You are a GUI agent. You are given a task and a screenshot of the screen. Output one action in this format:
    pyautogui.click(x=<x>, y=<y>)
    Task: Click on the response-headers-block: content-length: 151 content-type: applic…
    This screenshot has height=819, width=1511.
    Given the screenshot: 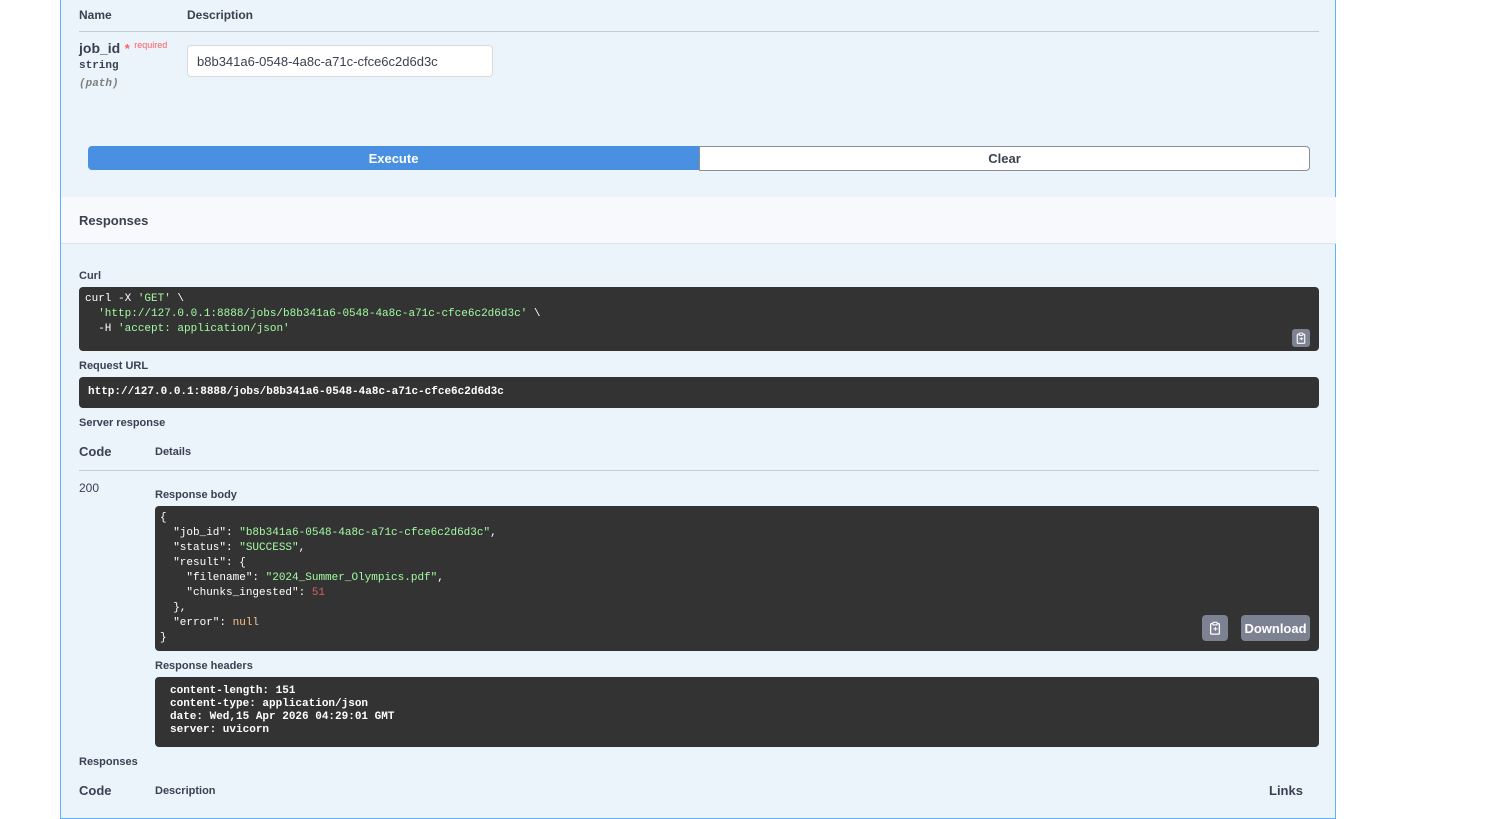 What is the action you would take?
    pyautogui.click(x=737, y=712)
    